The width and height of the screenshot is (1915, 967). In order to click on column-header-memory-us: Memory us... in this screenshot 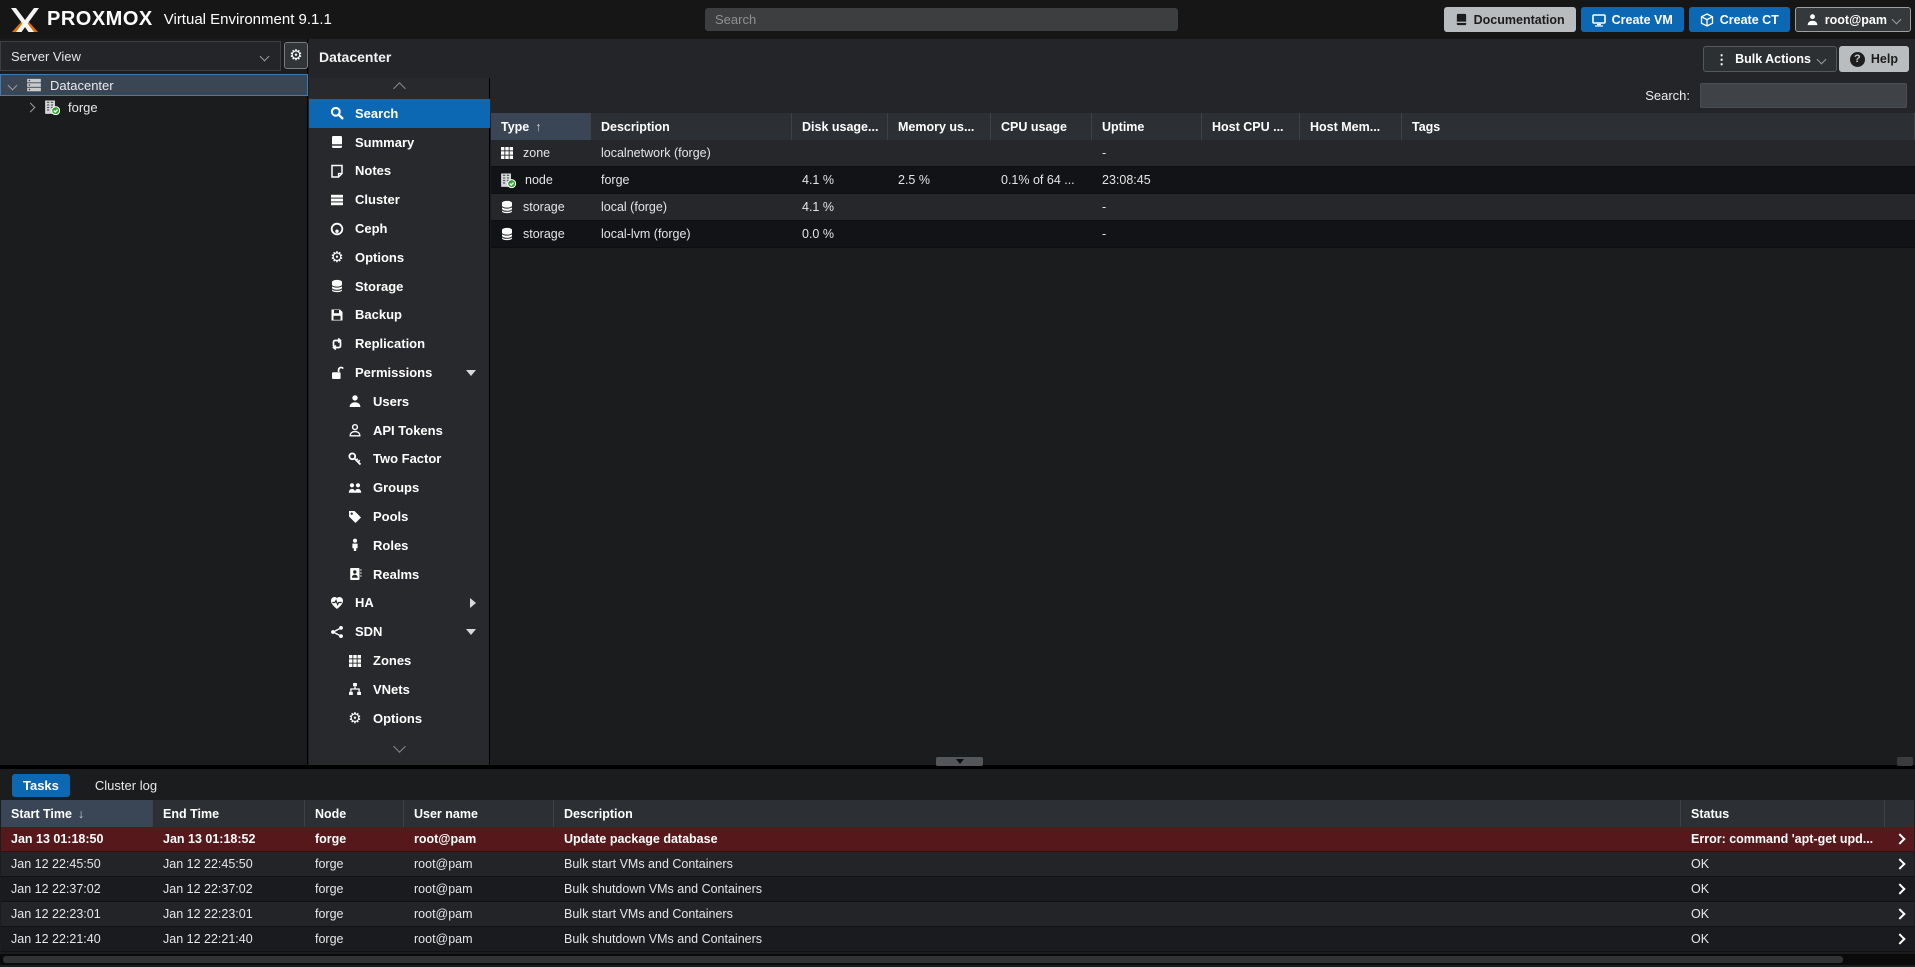, I will do `click(939, 126)`.